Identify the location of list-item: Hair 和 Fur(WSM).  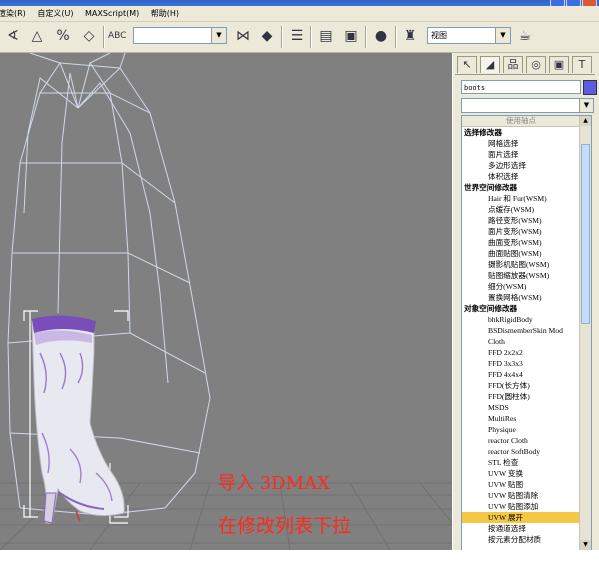
(521, 198).